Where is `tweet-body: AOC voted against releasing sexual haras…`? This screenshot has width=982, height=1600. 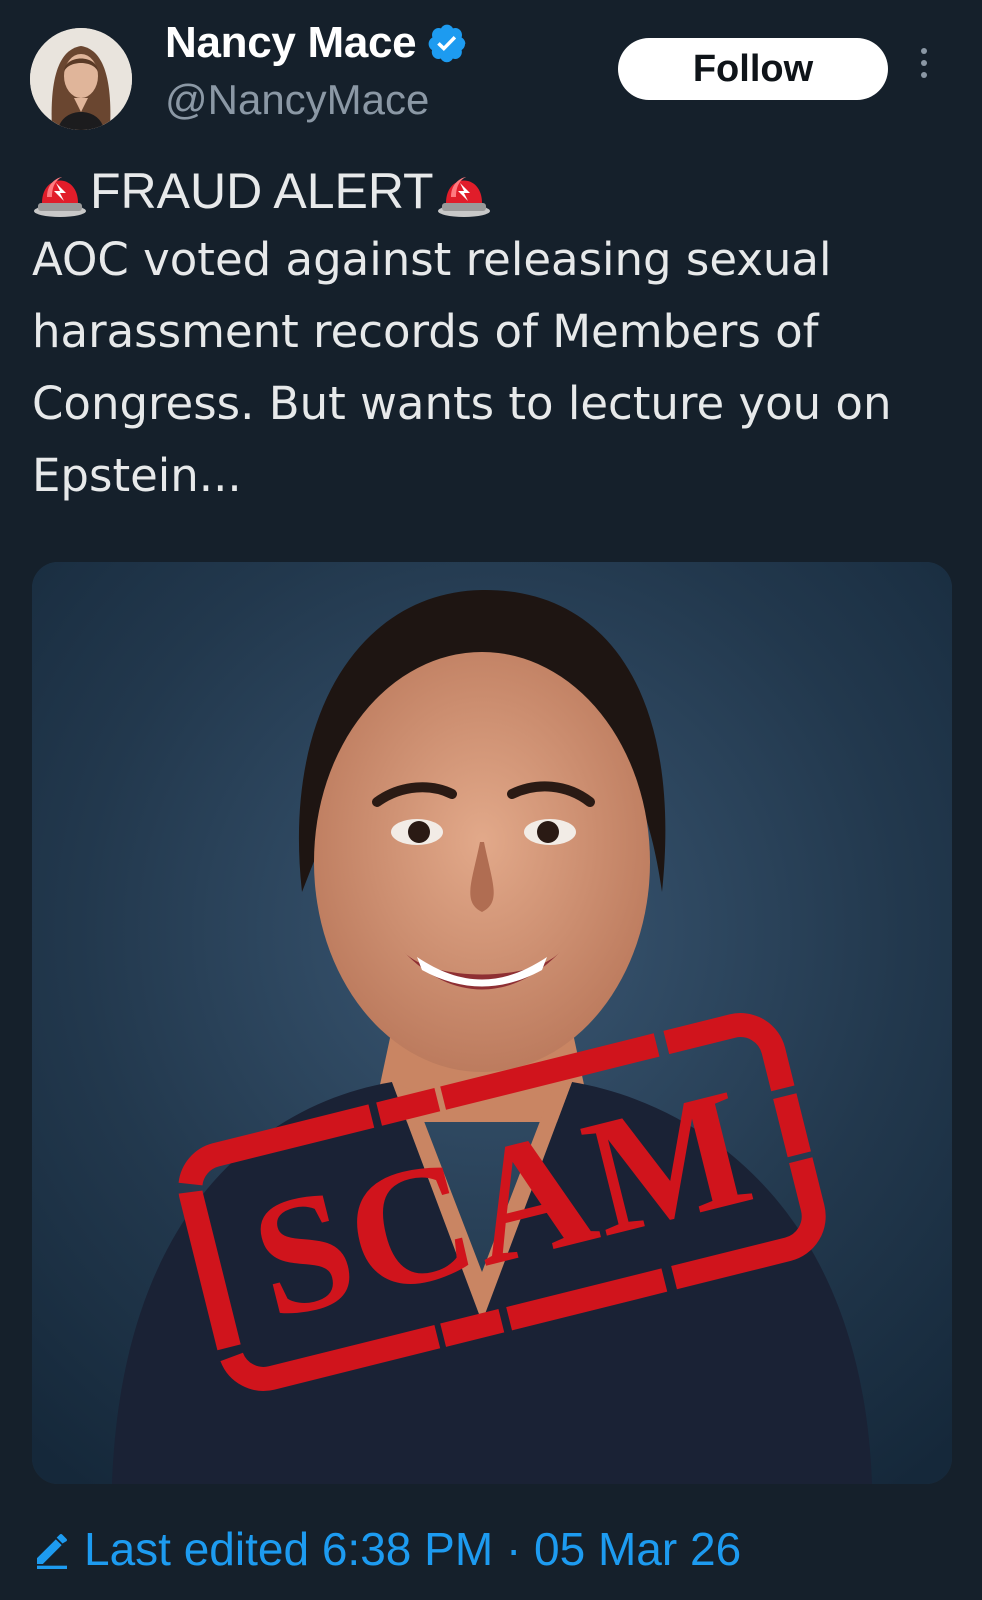
tweet-body: AOC voted against releasing sexual haras… is located at coordinates (469, 367).